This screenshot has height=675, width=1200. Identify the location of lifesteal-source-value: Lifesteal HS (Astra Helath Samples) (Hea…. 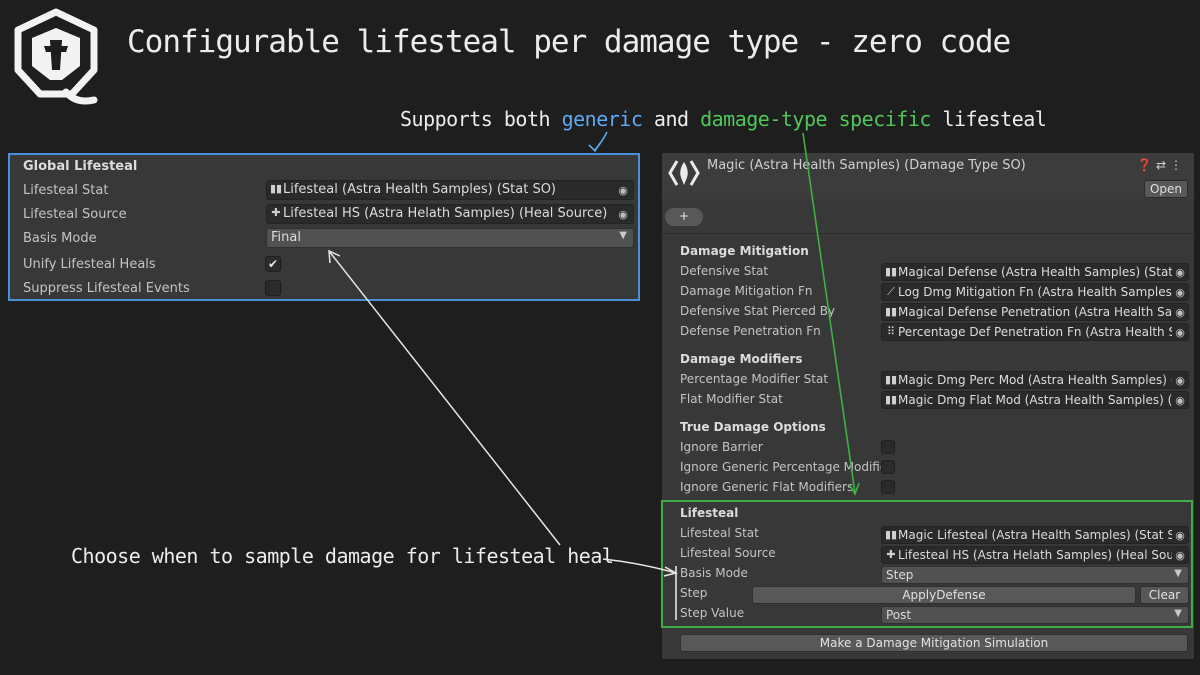
(445, 213).